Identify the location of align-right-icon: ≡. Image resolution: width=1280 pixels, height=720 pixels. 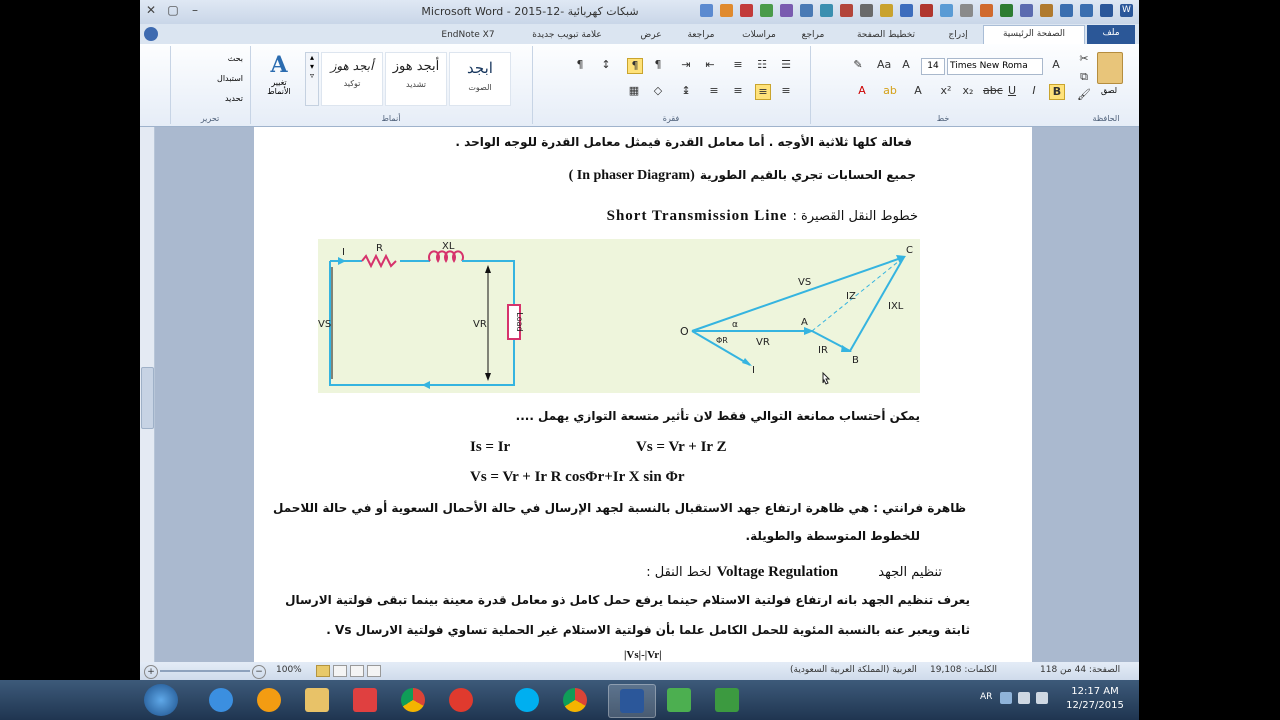
(786, 91).